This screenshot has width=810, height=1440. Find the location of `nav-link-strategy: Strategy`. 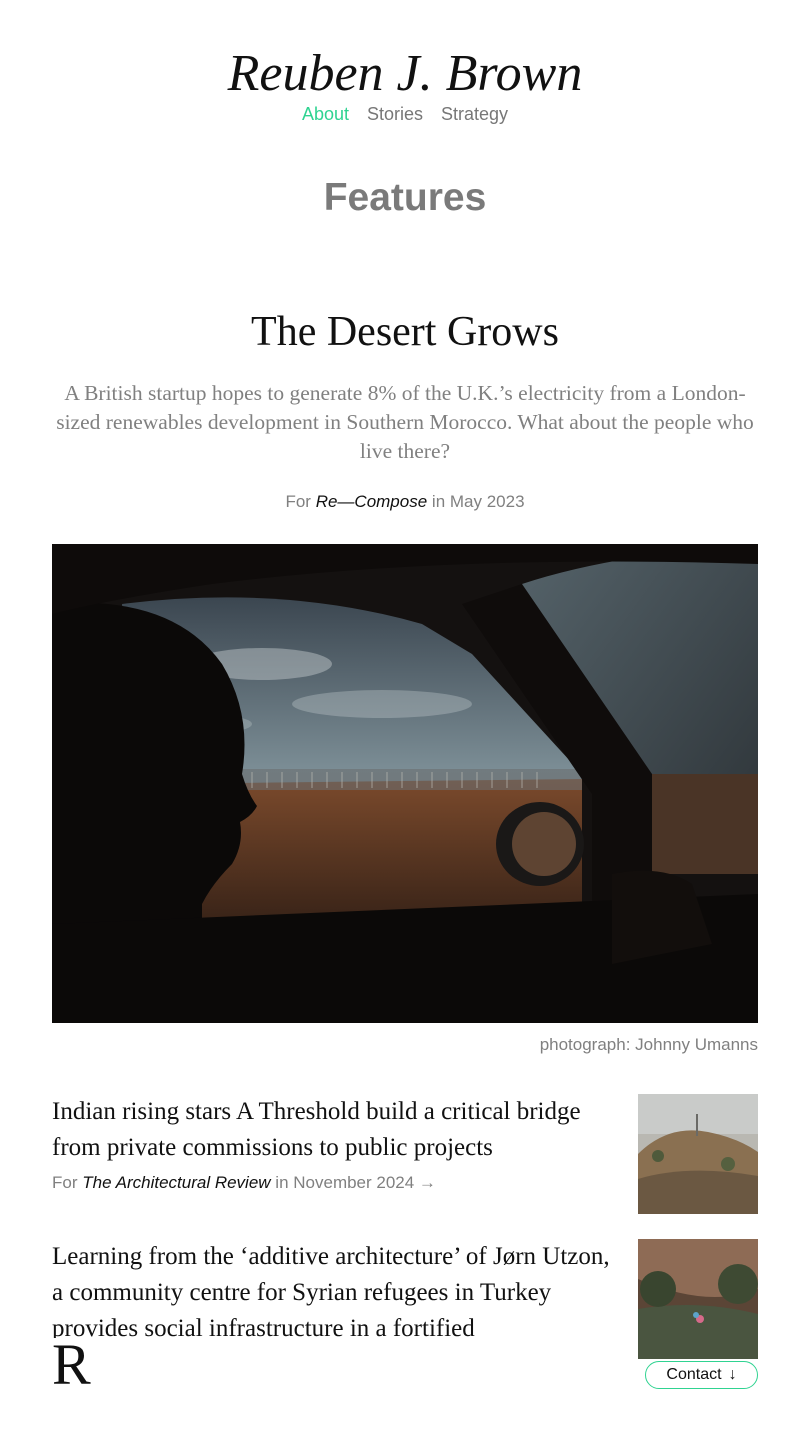

nav-link-strategy: Strategy is located at coordinates (474, 114).